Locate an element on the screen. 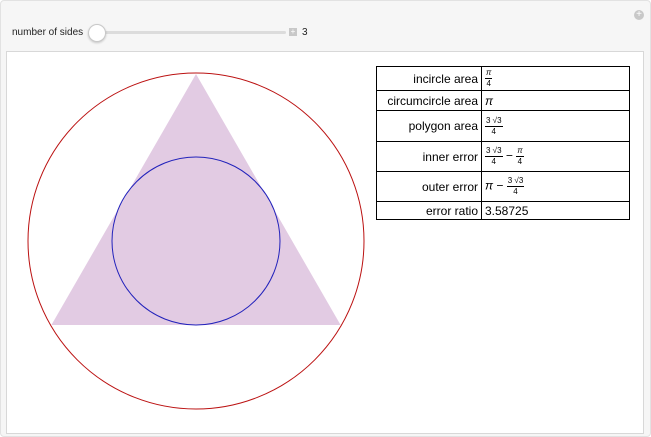 The height and width of the screenshot is (437, 651). row-value: π is located at coordinates (555, 100).